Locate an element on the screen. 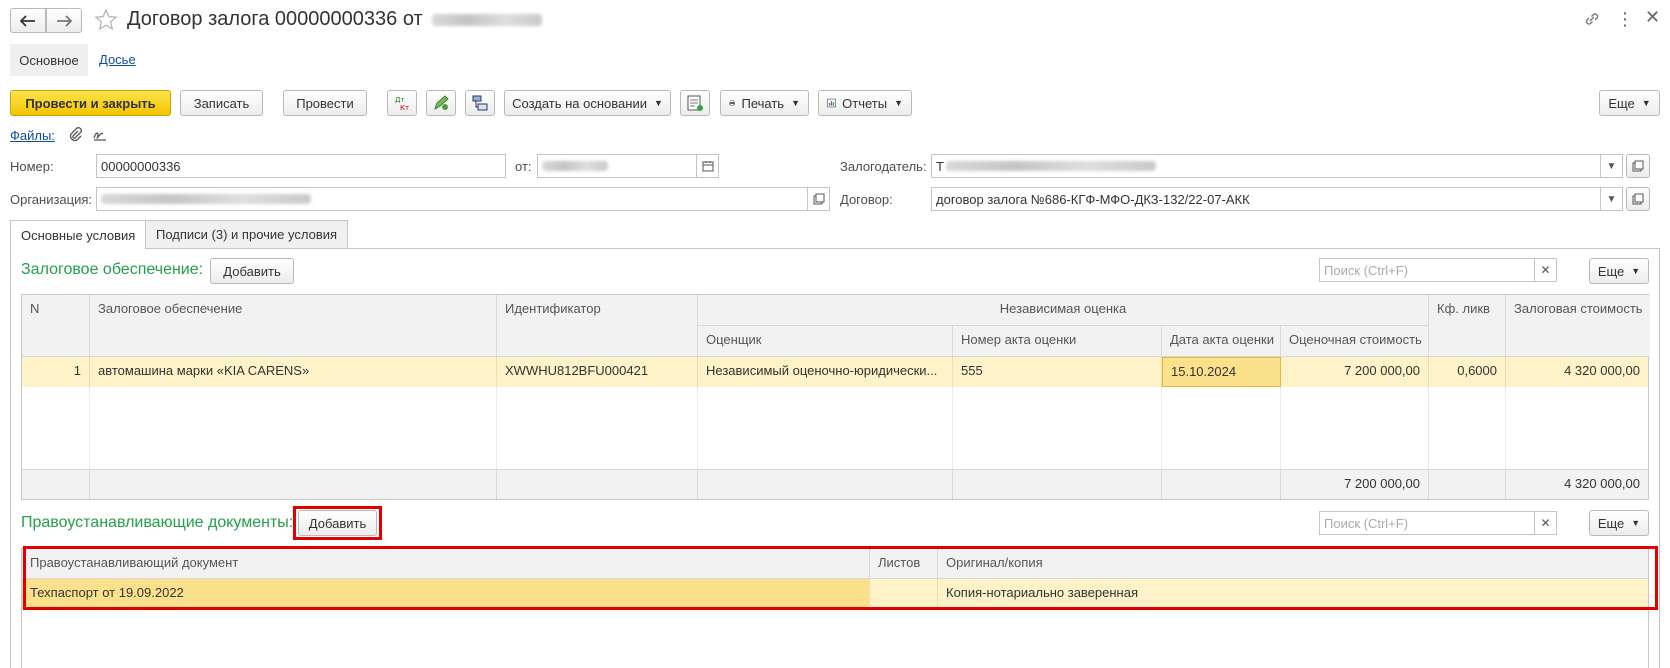 The height and width of the screenshot is (668, 1670). tab-main-conditions-label: Основные условия is located at coordinates (78, 235).